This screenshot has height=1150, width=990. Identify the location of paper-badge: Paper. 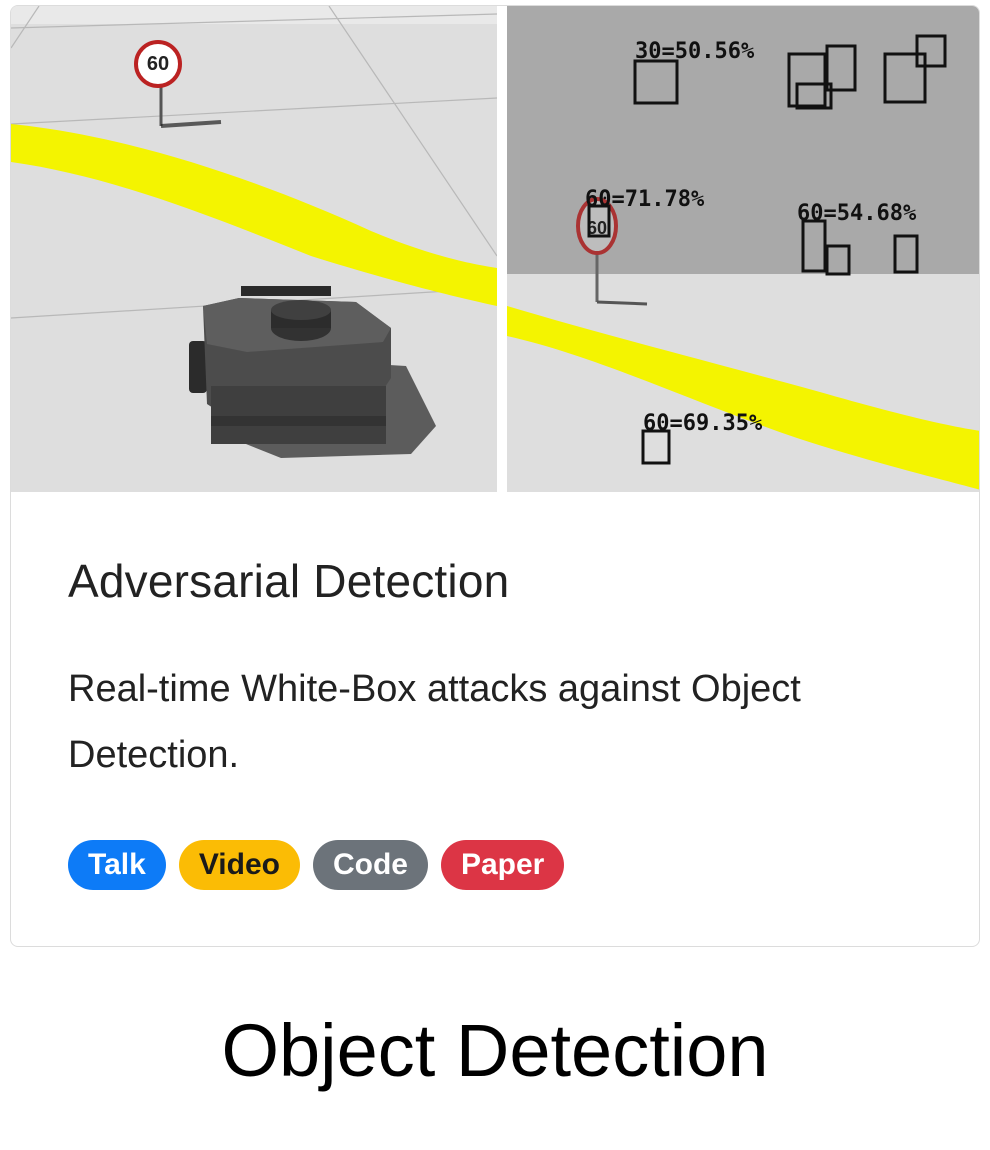
(502, 865).